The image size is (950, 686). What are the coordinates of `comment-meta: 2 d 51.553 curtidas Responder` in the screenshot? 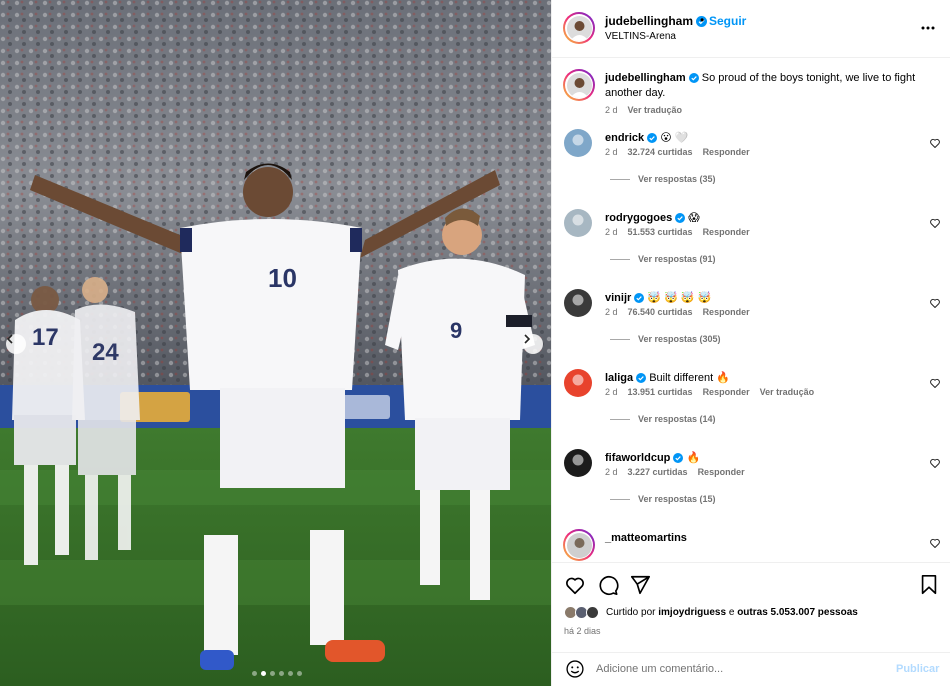 It's located at (677, 232).